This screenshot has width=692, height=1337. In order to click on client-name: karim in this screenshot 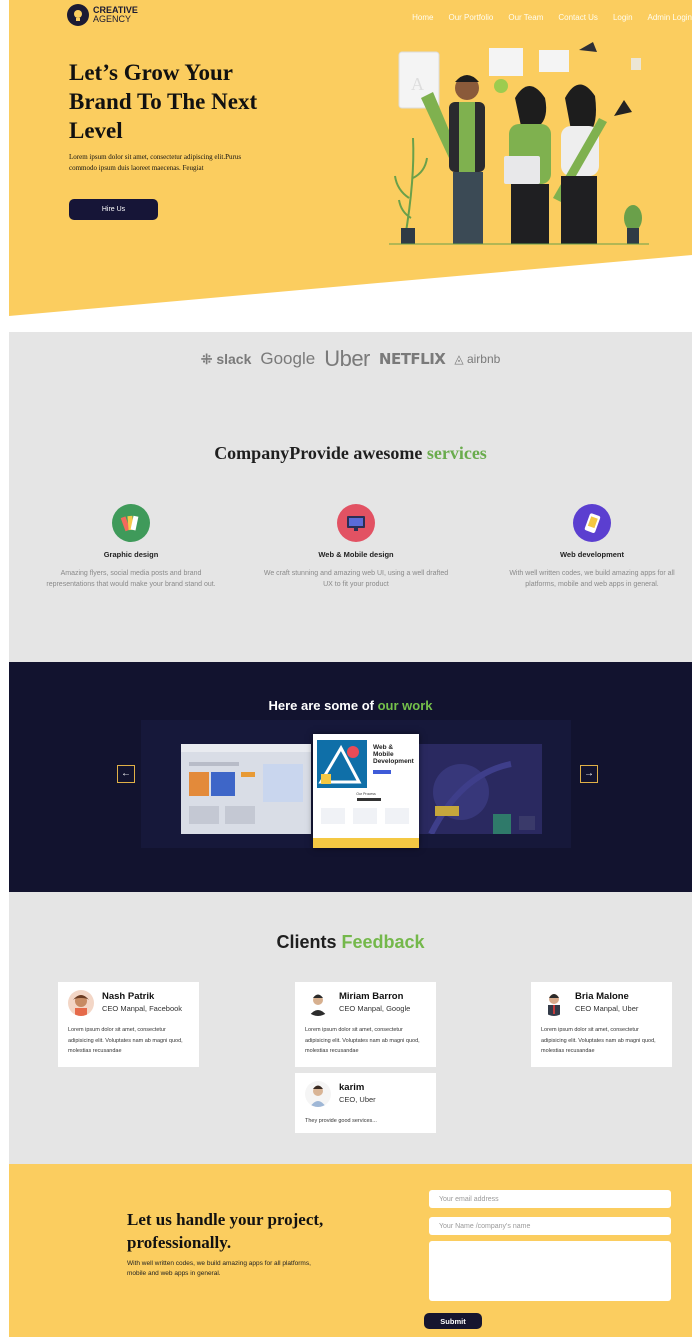, I will do `click(352, 1087)`.